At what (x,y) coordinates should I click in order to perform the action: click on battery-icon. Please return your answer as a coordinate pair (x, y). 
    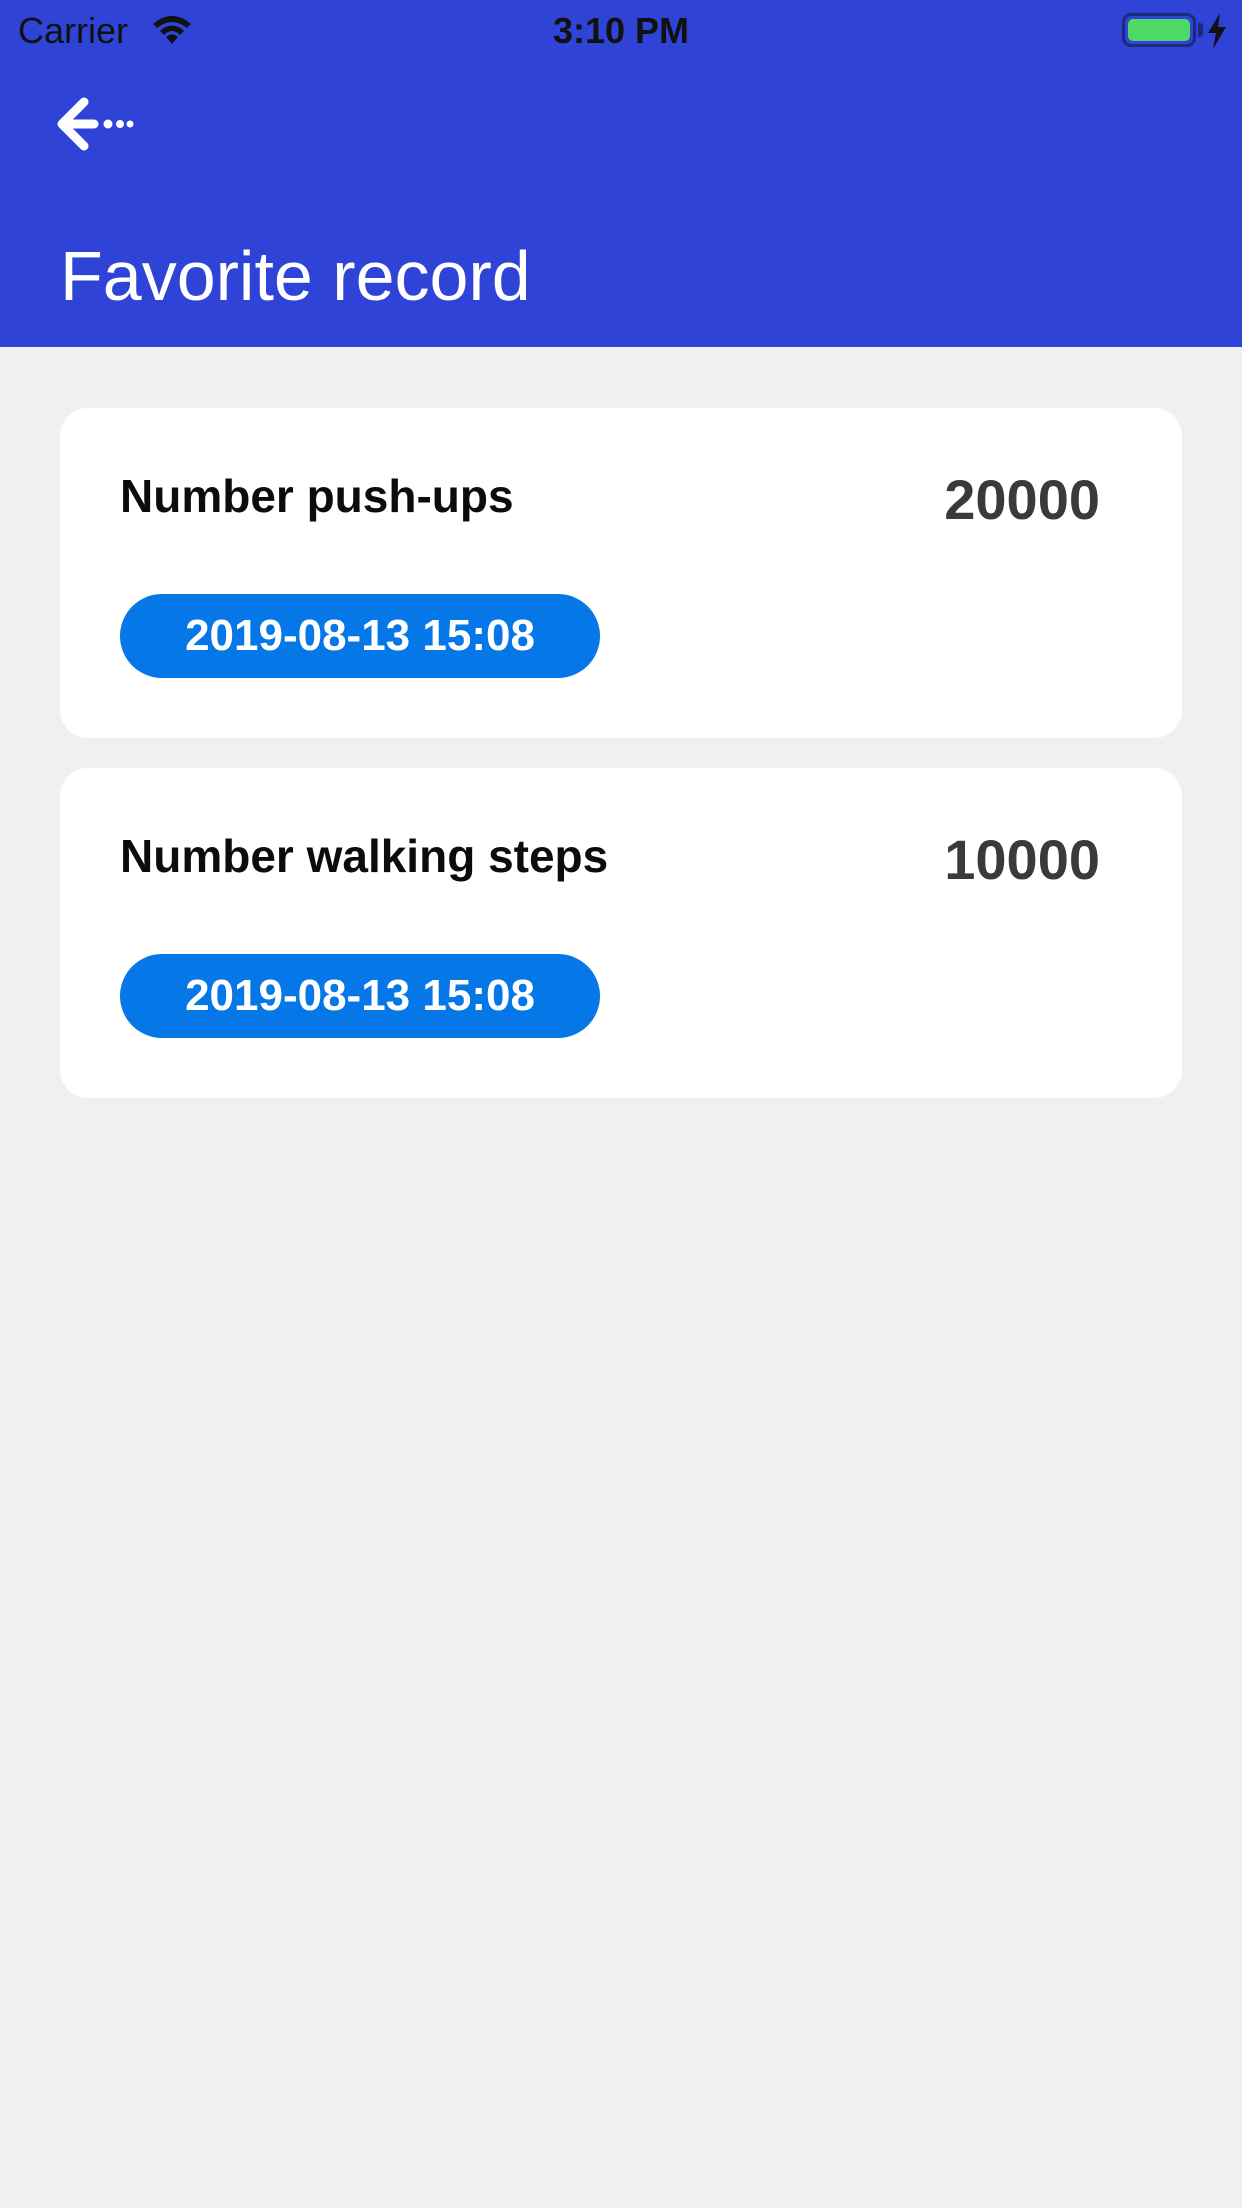
    Looking at the image, I should click on (1159, 30).